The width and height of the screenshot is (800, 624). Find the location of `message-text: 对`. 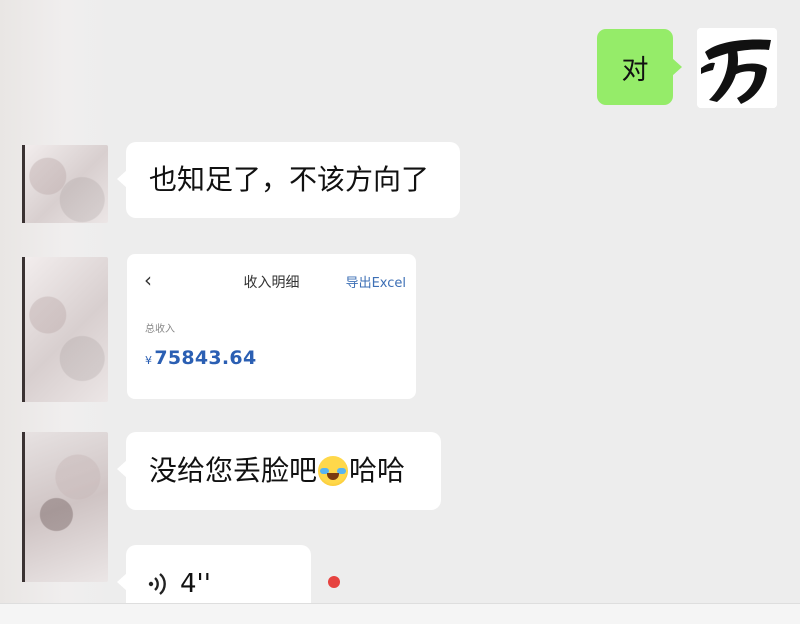

message-text: 对 is located at coordinates (635, 70).